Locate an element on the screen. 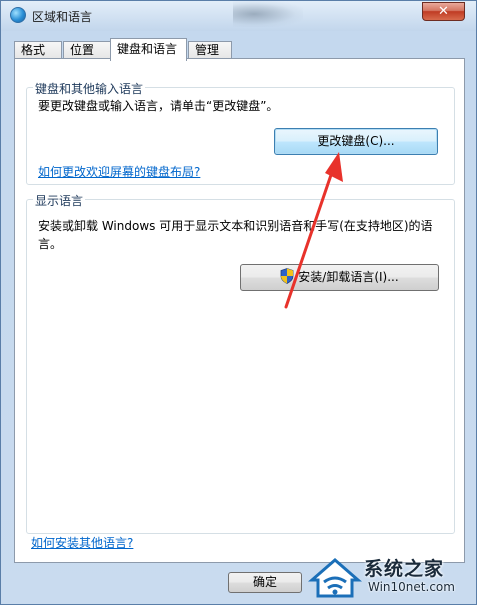 This screenshot has height=605, width=477. keyboard-description: 要更改键盘或输入语言，请单击“更改键盘”。 is located at coordinates (158, 106).